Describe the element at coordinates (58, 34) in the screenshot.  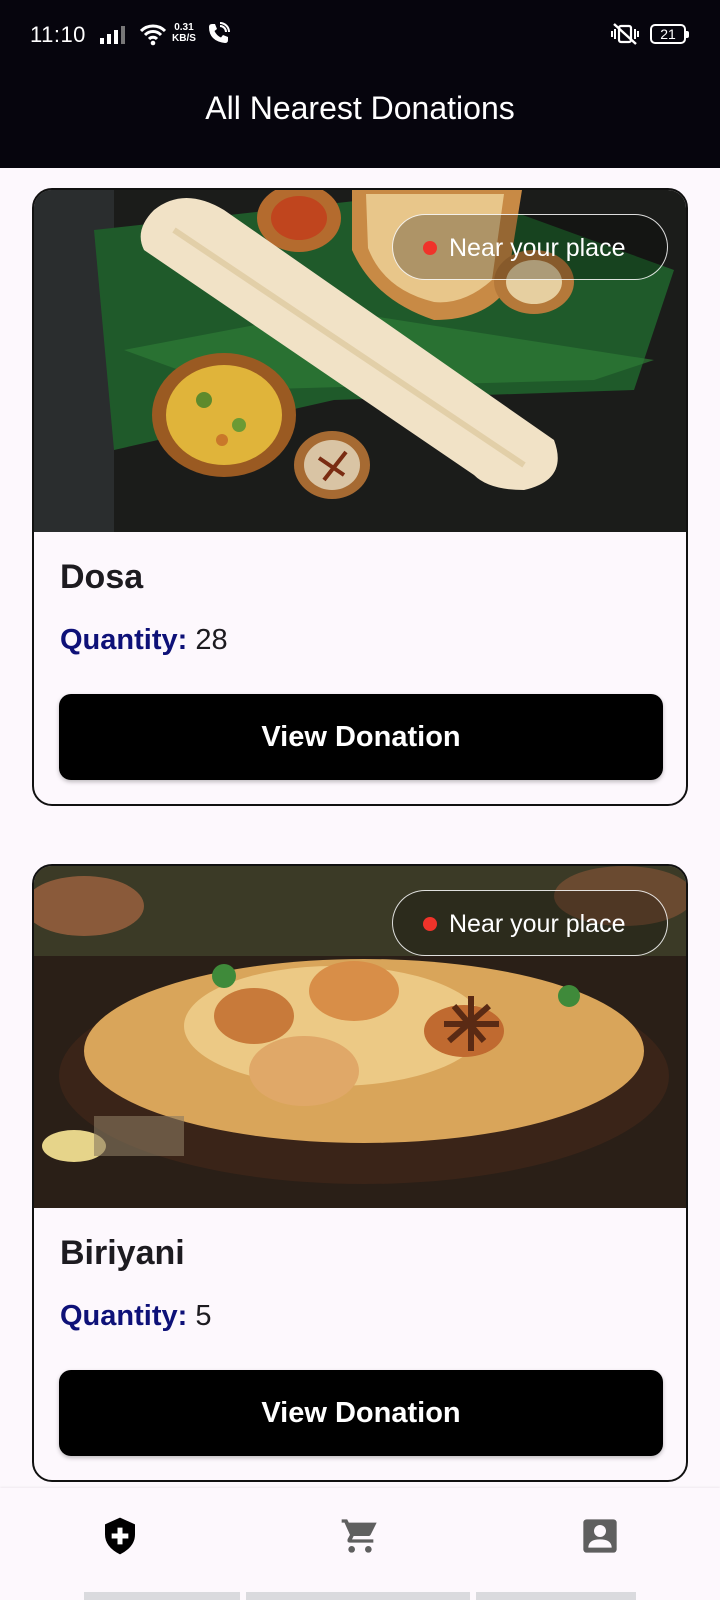
I see `status-time: 11:10` at that location.